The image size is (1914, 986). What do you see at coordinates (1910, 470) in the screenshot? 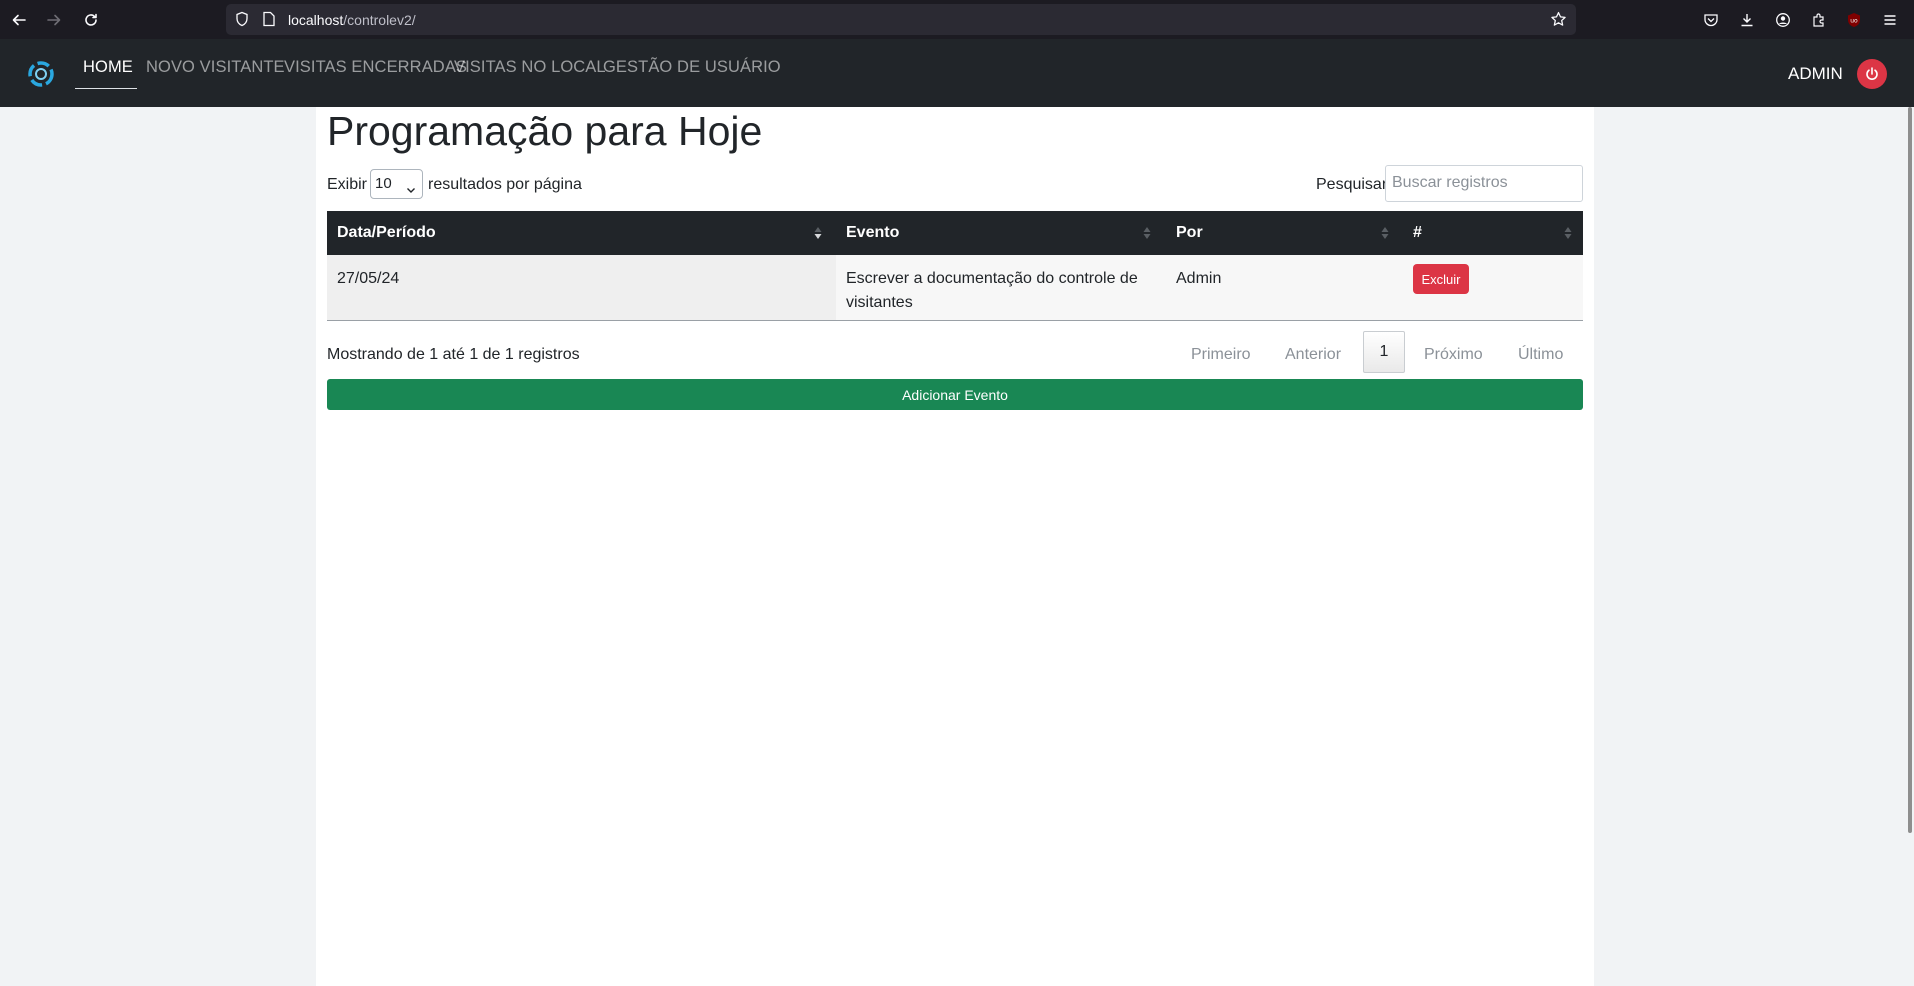
I see `scrollbar-thumb` at bounding box center [1910, 470].